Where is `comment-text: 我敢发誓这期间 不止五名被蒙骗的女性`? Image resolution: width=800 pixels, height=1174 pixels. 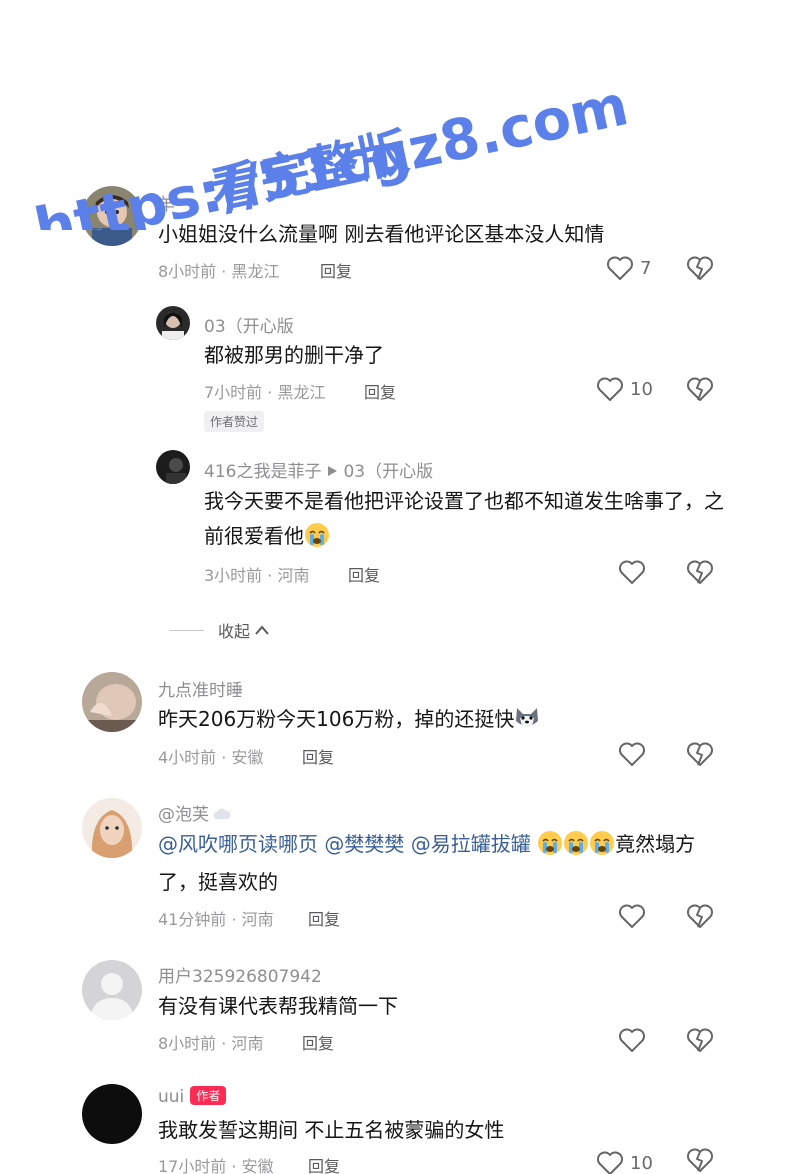
comment-text: 我敢发誓这期间 不止五名被蒙骗的女性 is located at coordinates (331, 1130).